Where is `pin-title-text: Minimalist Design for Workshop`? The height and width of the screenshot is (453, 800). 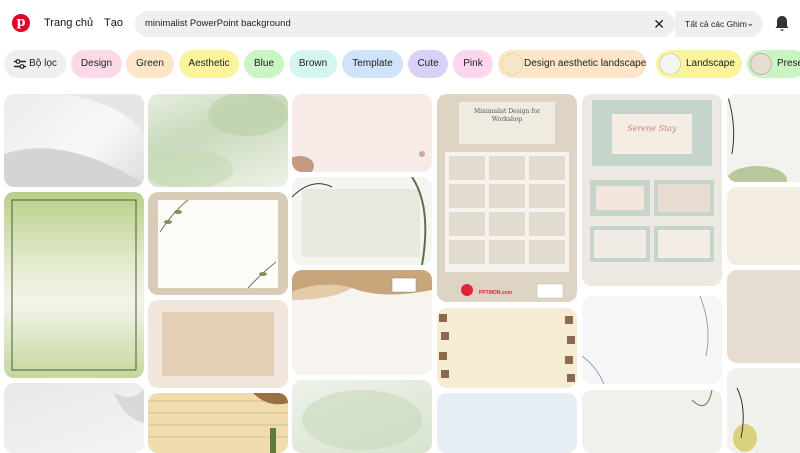 pin-title-text: Minimalist Design for Workshop is located at coordinates (507, 115).